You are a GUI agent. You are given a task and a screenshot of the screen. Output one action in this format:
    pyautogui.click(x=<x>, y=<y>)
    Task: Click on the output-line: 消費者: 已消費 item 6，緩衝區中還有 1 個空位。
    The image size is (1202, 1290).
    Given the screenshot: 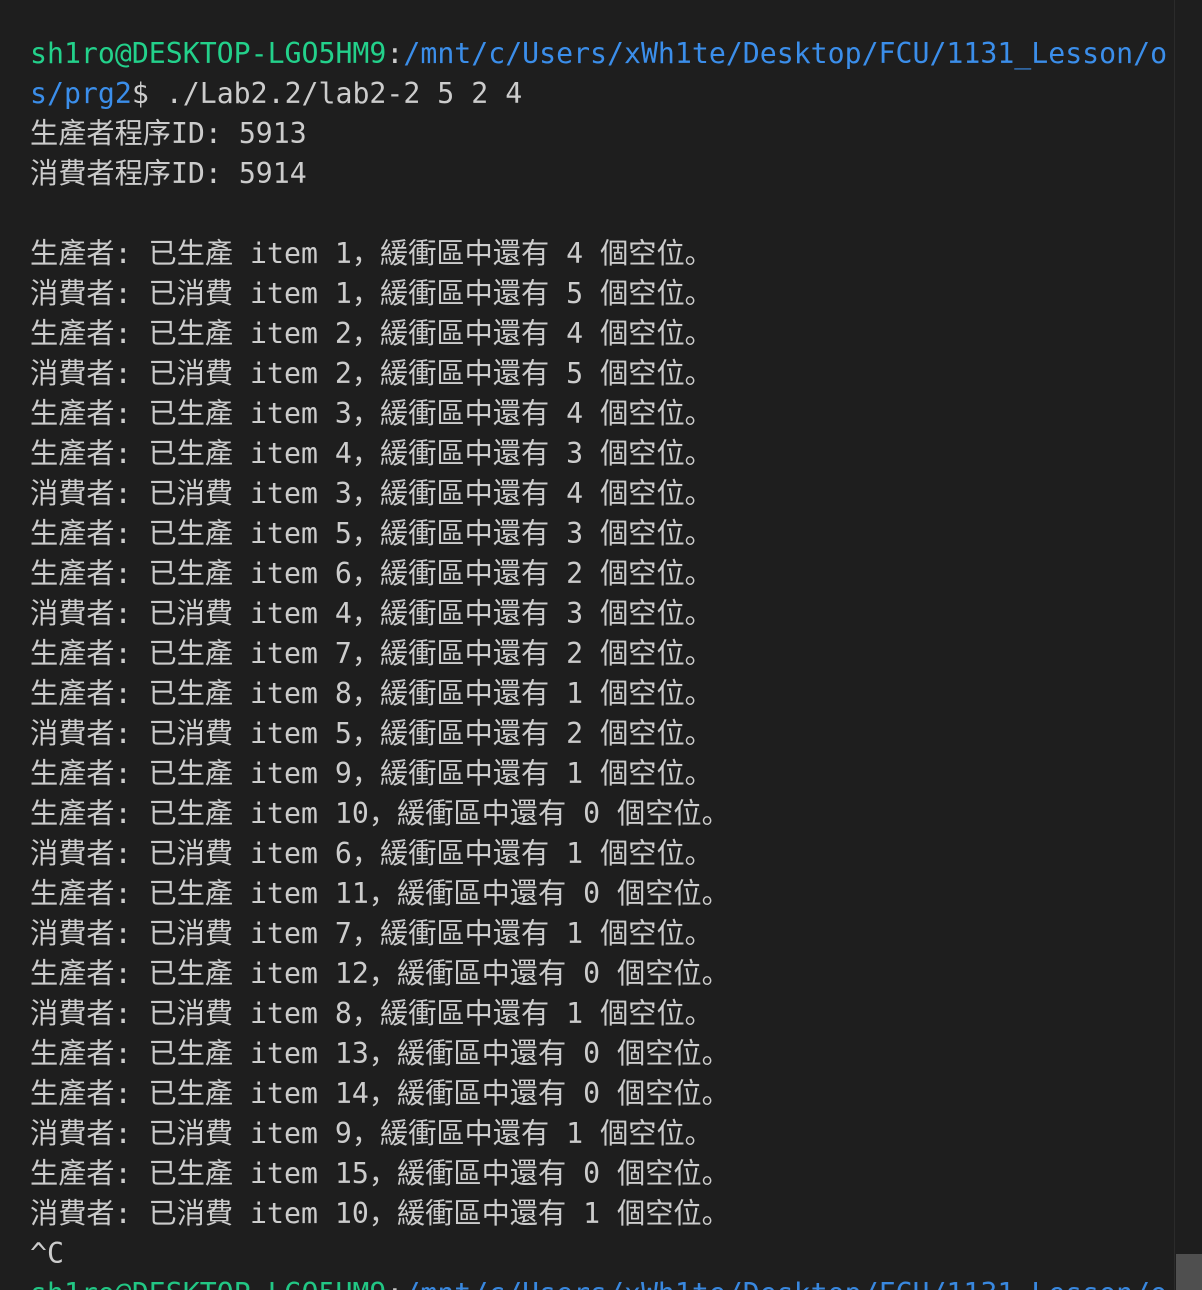 What is the action you would take?
    pyautogui.click(x=371, y=853)
    